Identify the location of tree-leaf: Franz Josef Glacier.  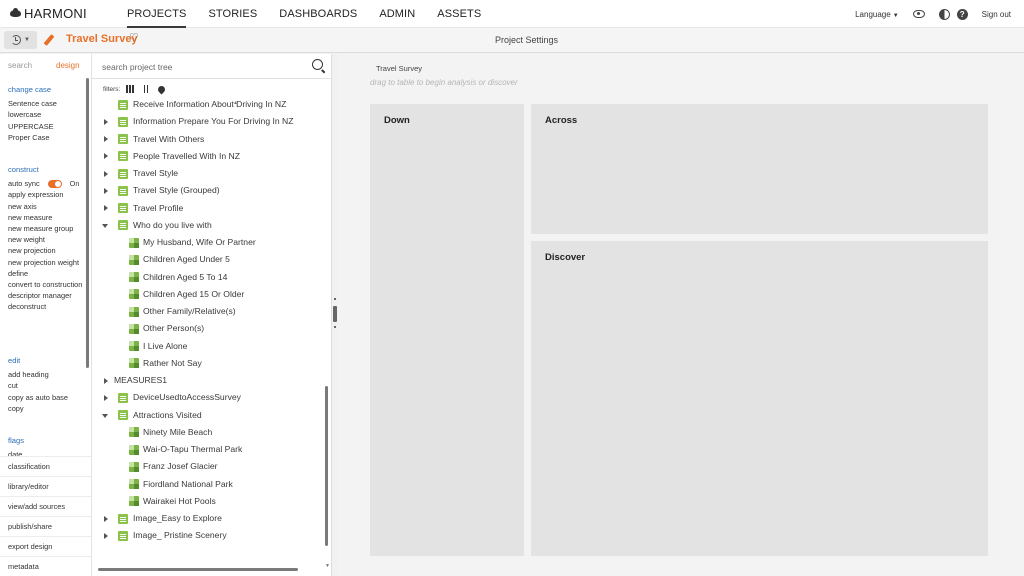
(209, 466).